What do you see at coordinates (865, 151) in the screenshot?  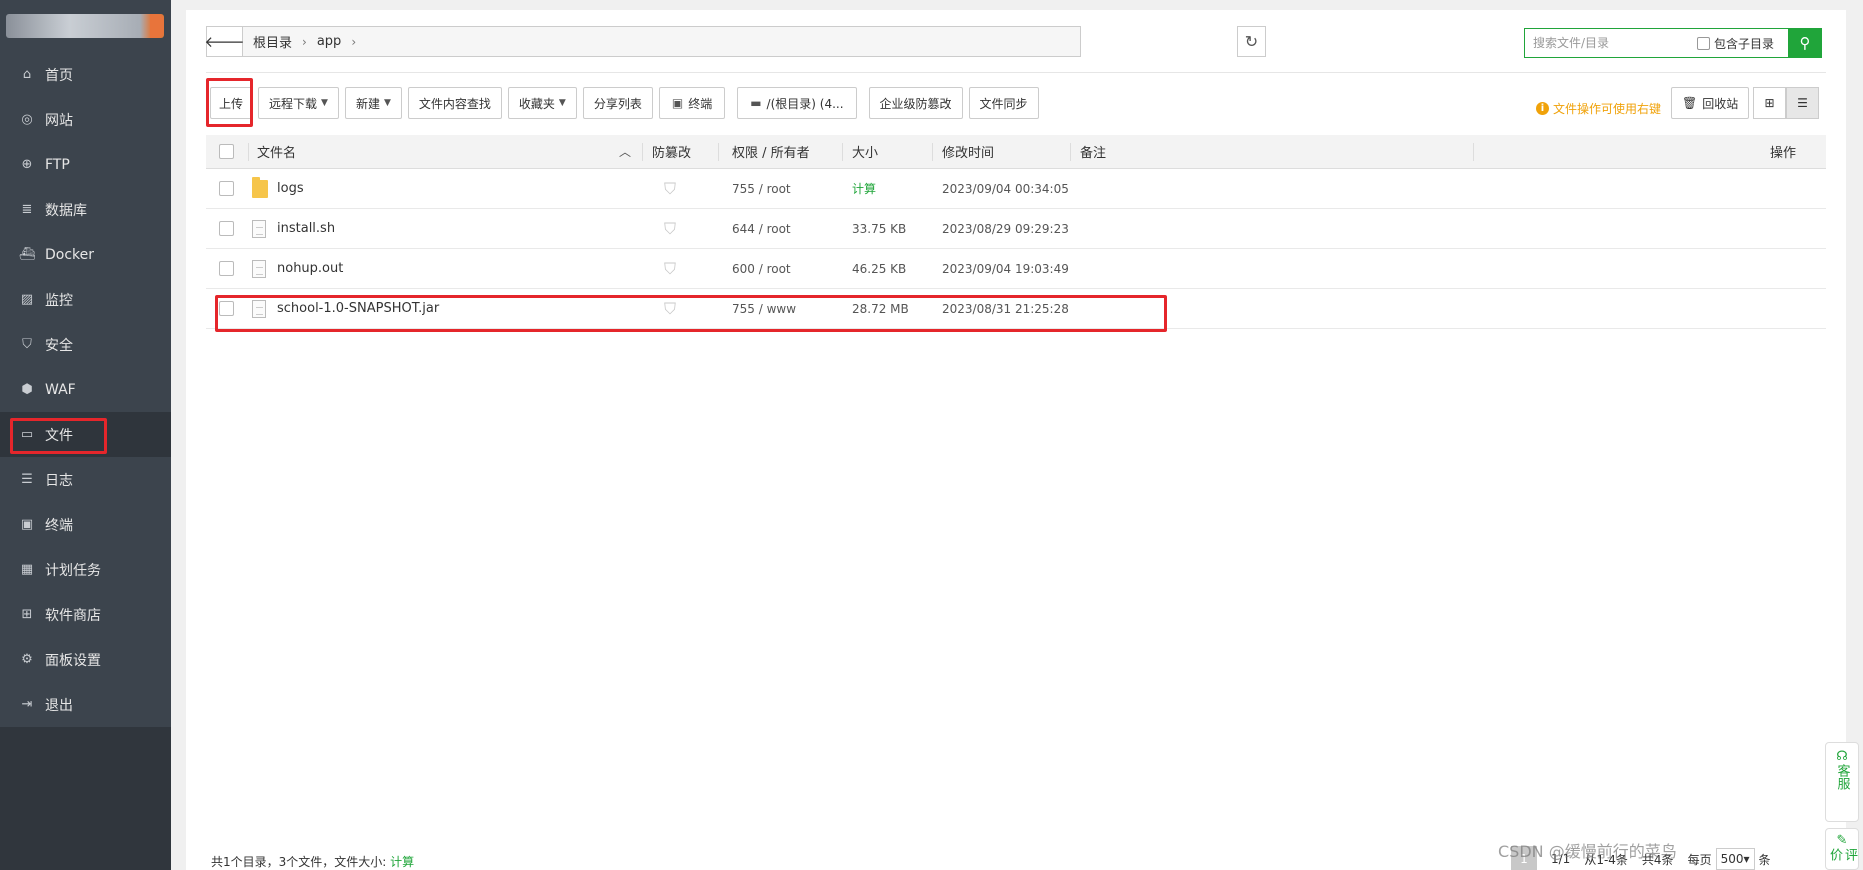 I see `header-size: 大小` at bounding box center [865, 151].